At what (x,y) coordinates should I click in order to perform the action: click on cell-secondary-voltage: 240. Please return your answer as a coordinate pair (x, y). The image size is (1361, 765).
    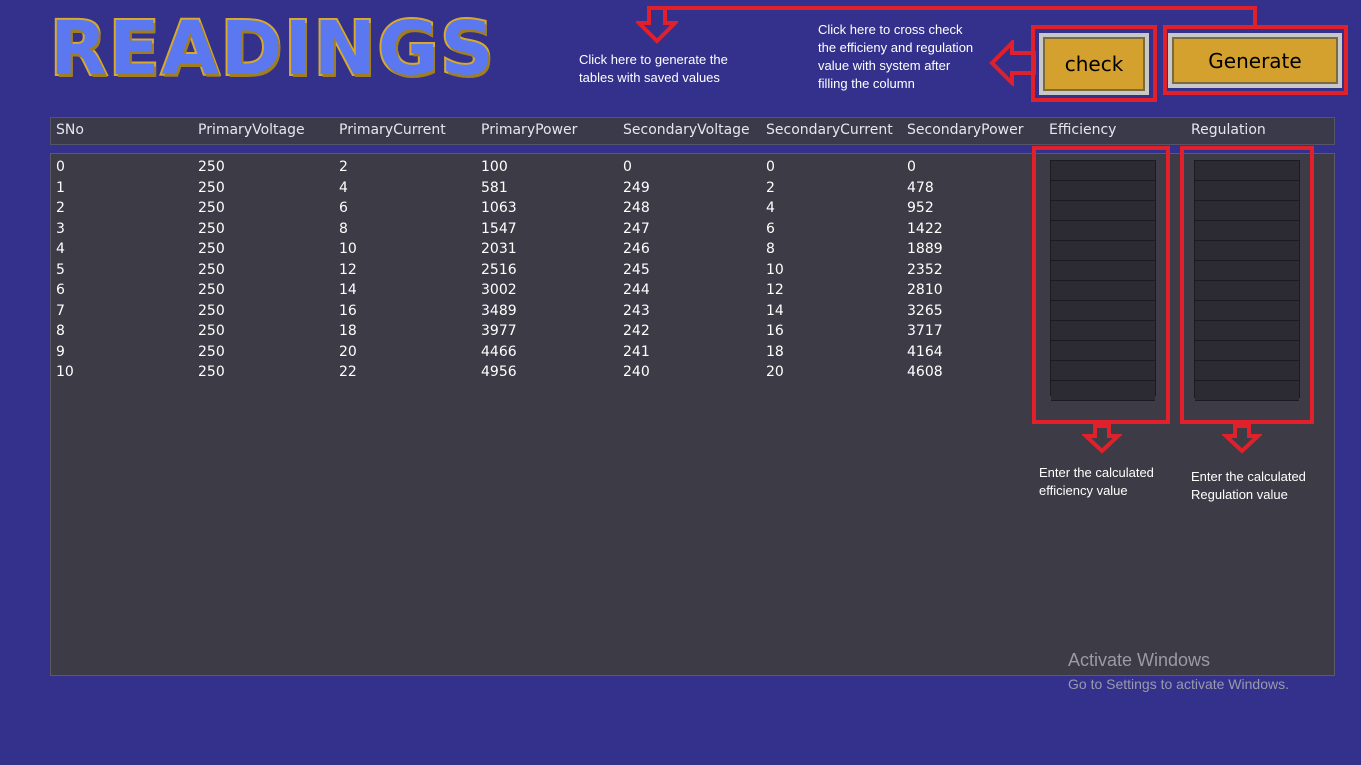
    Looking at the image, I should click on (636, 372).